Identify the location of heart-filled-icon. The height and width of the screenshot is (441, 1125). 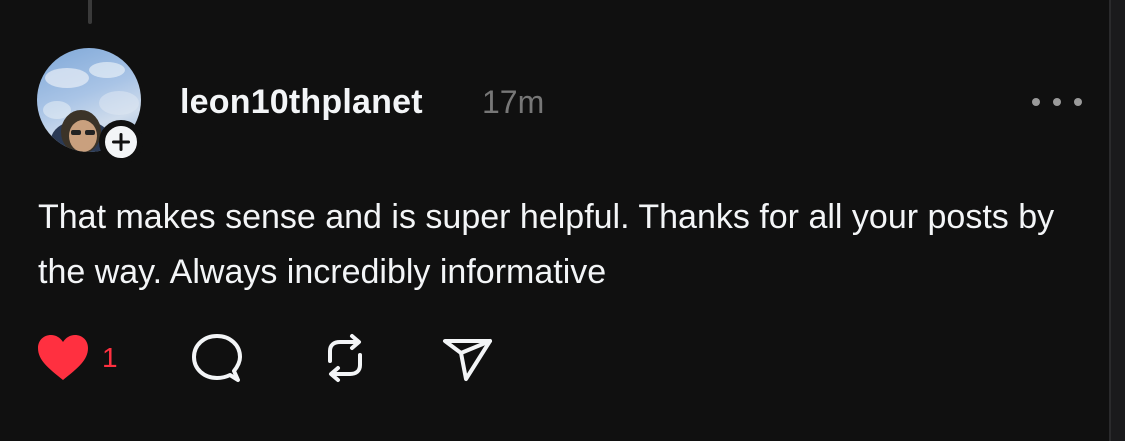
(63, 357).